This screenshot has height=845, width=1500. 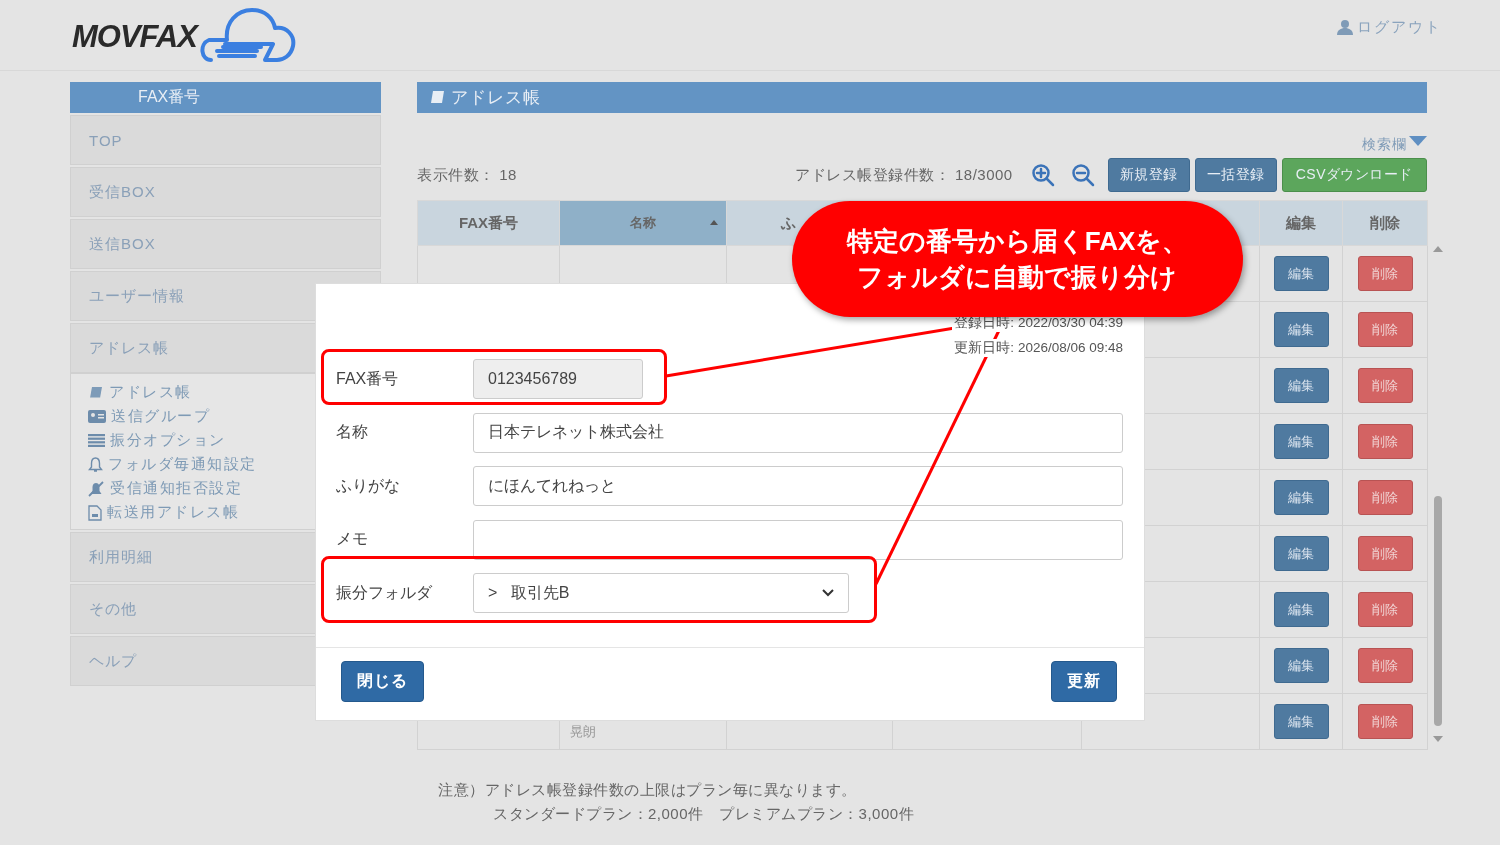 What do you see at coordinates (714, 222) in the screenshot?
I see `sort-icon` at bounding box center [714, 222].